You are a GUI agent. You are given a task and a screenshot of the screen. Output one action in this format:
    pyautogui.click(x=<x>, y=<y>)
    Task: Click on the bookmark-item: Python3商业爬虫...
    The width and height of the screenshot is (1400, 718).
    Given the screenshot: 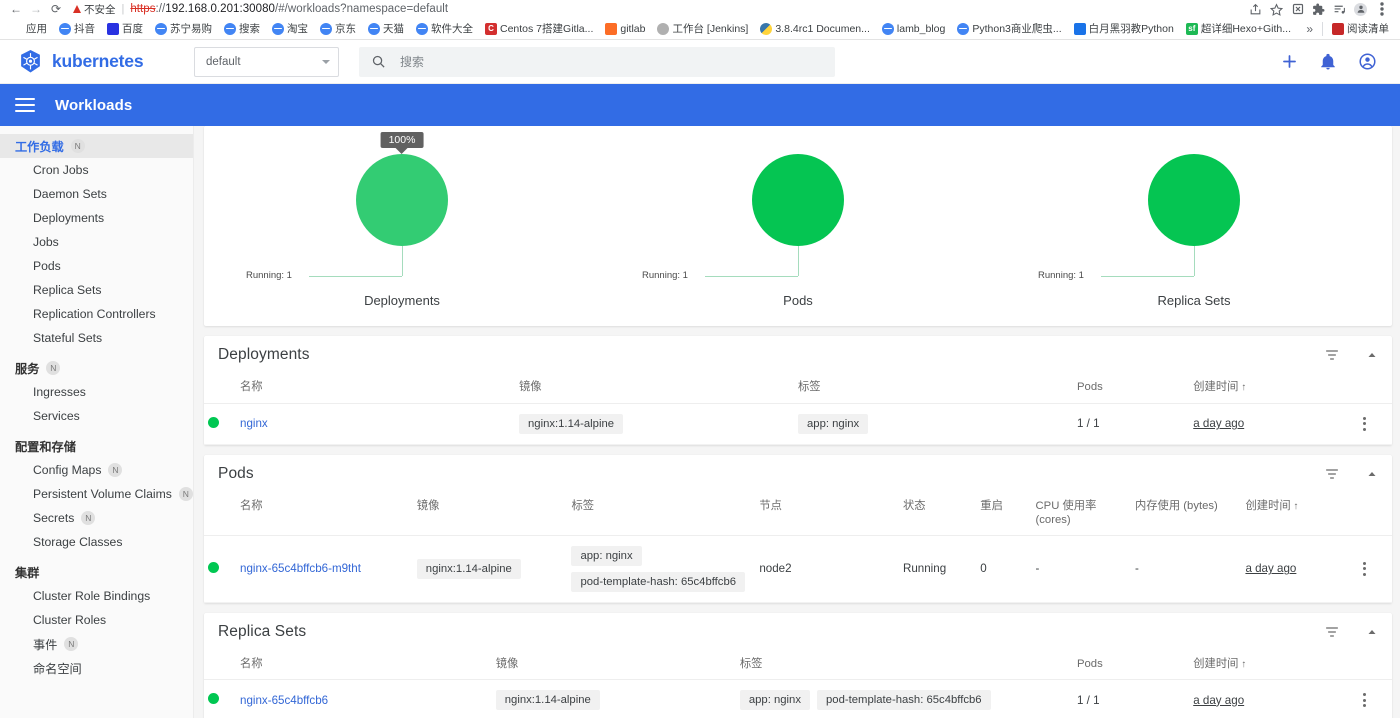 What is the action you would take?
    pyautogui.click(x=1009, y=29)
    